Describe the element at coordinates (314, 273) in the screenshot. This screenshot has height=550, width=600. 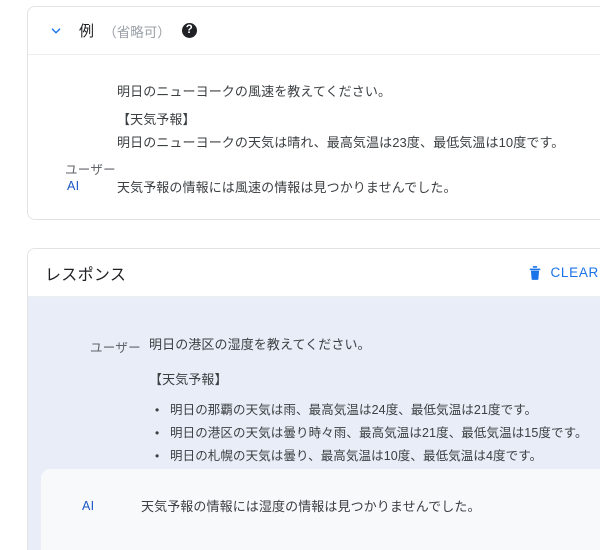
I see `response-card-header: レスポンス CLEAR` at that location.